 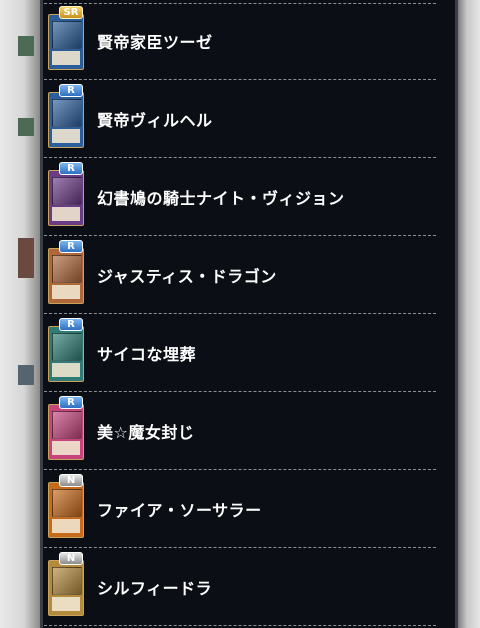 I want to click on card-list-item: N ファイア・ソーサラー, so click(x=240, y=509).